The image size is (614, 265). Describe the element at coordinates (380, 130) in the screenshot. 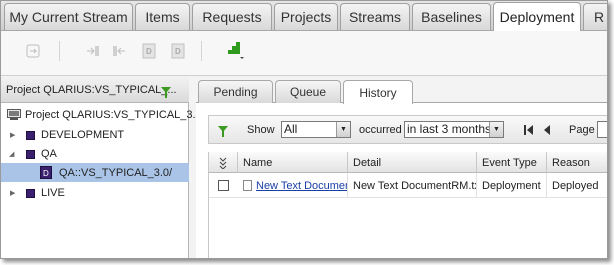

I see `occurred-label: occurred` at that location.